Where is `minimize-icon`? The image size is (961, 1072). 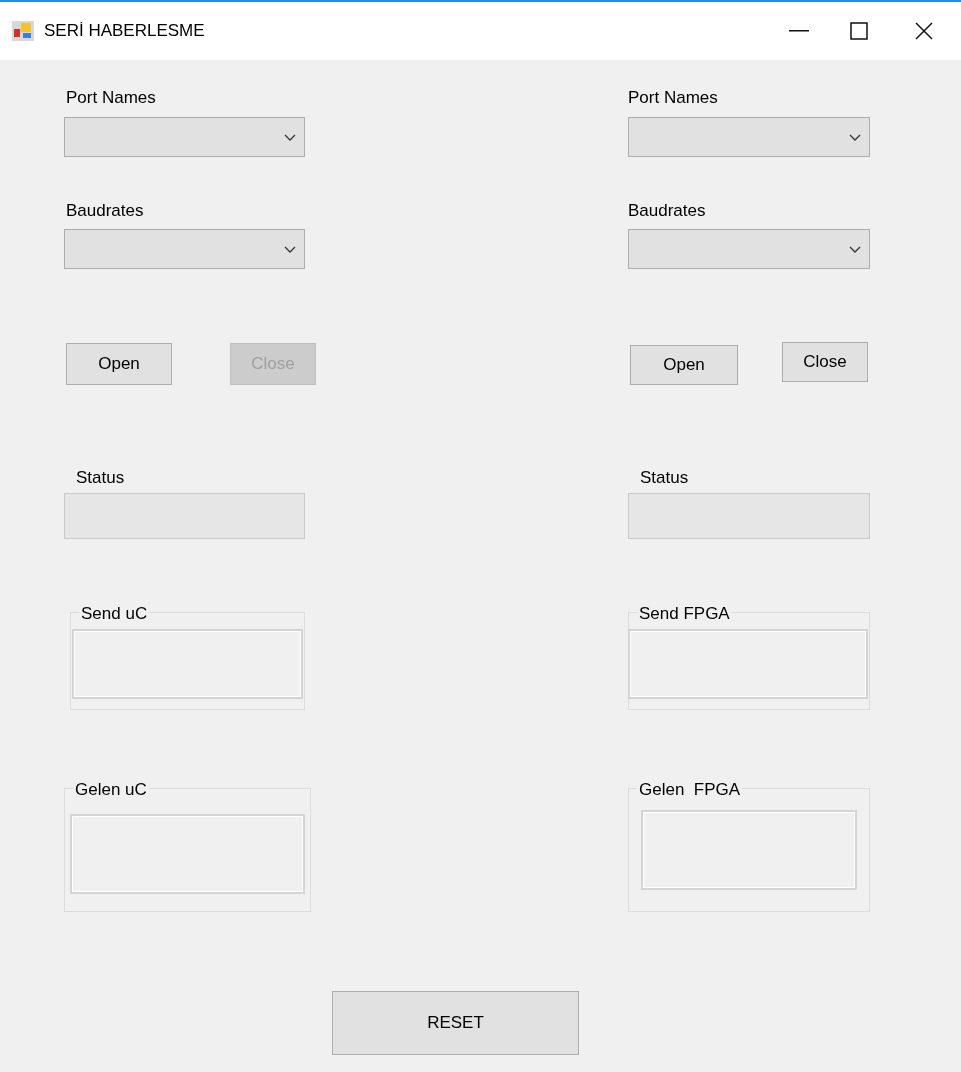
minimize-icon is located at coordinates (799, 31).